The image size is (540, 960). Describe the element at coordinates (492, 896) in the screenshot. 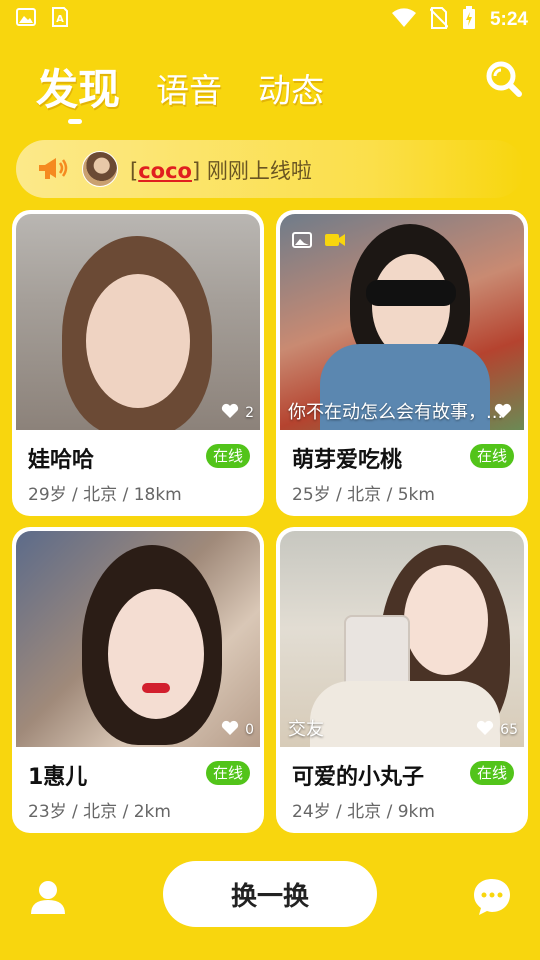

I see `chat-icon` at that location.